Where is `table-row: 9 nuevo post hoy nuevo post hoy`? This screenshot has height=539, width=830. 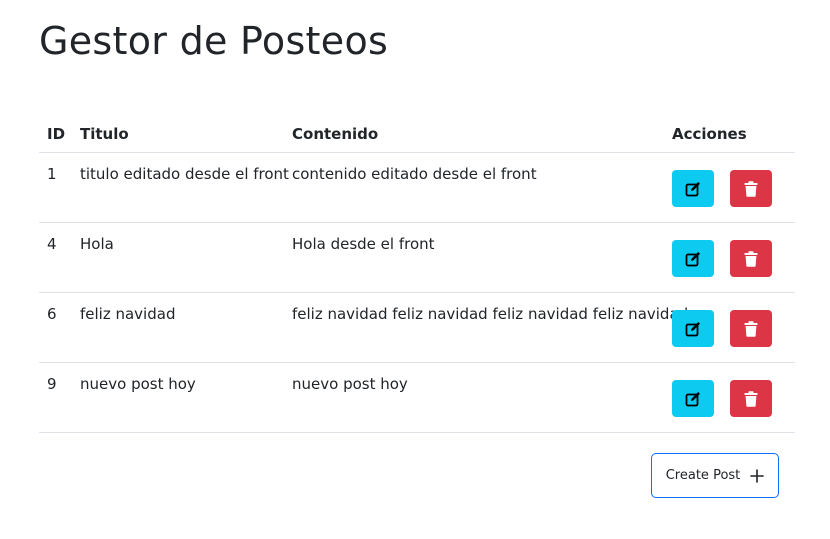 table-row: 9 nuevo post hoy nuevo post hoy is located at coordinates (417, 397).